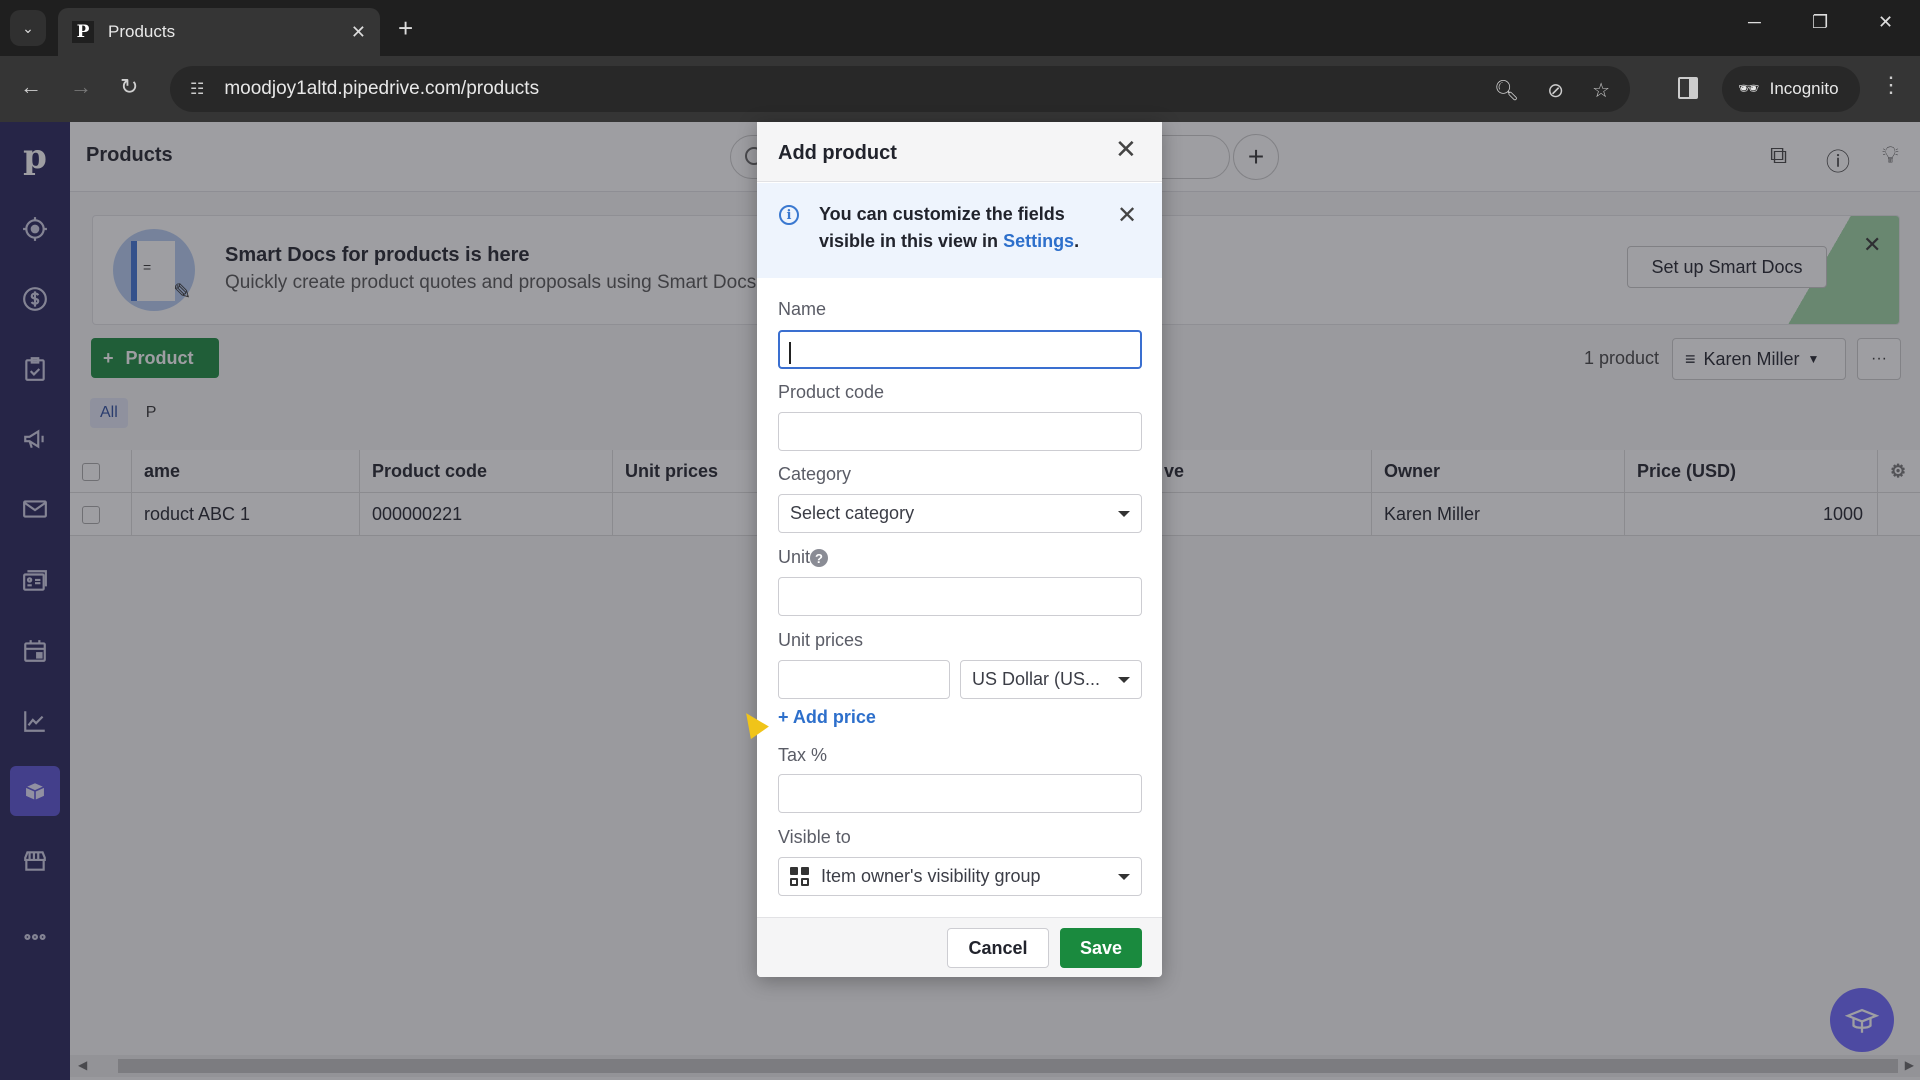  Describe the element at coordinates (1754, 22) in the screenshot. I see `minimize-icon: ─` at that location.